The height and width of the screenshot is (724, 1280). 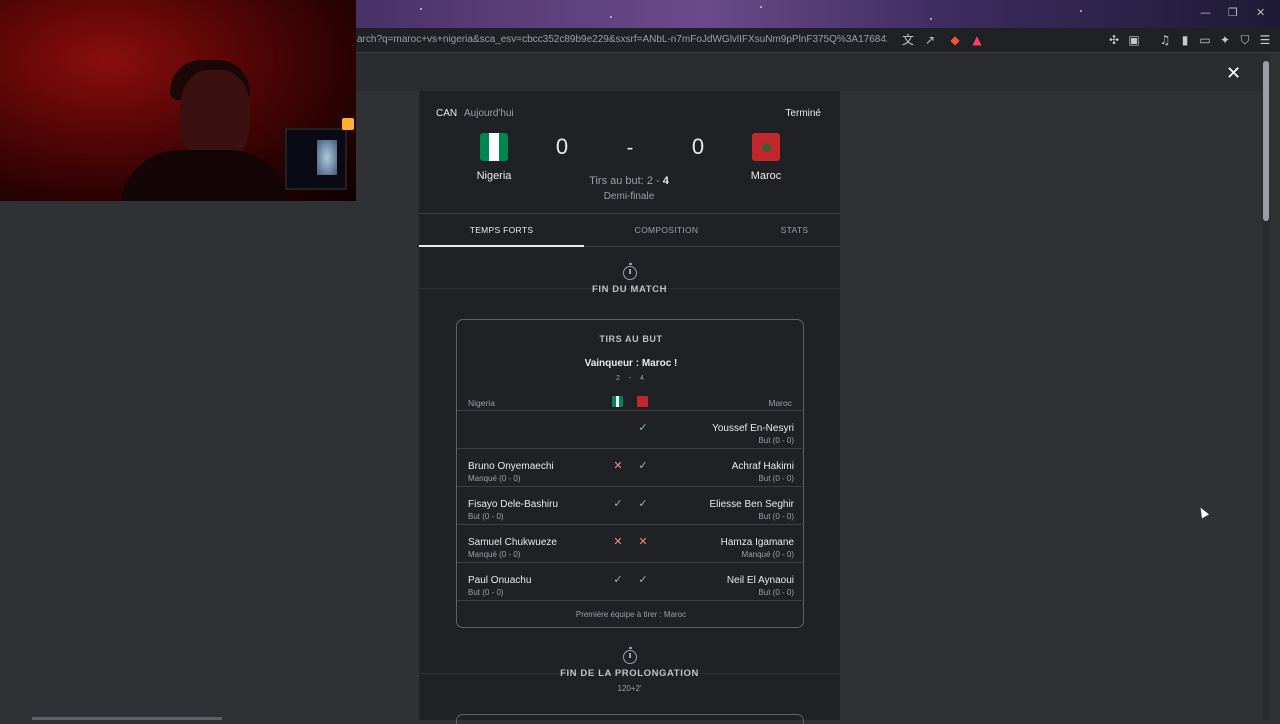 I want to click on home-team-name: Nigeria, so click(x=494, y=176).